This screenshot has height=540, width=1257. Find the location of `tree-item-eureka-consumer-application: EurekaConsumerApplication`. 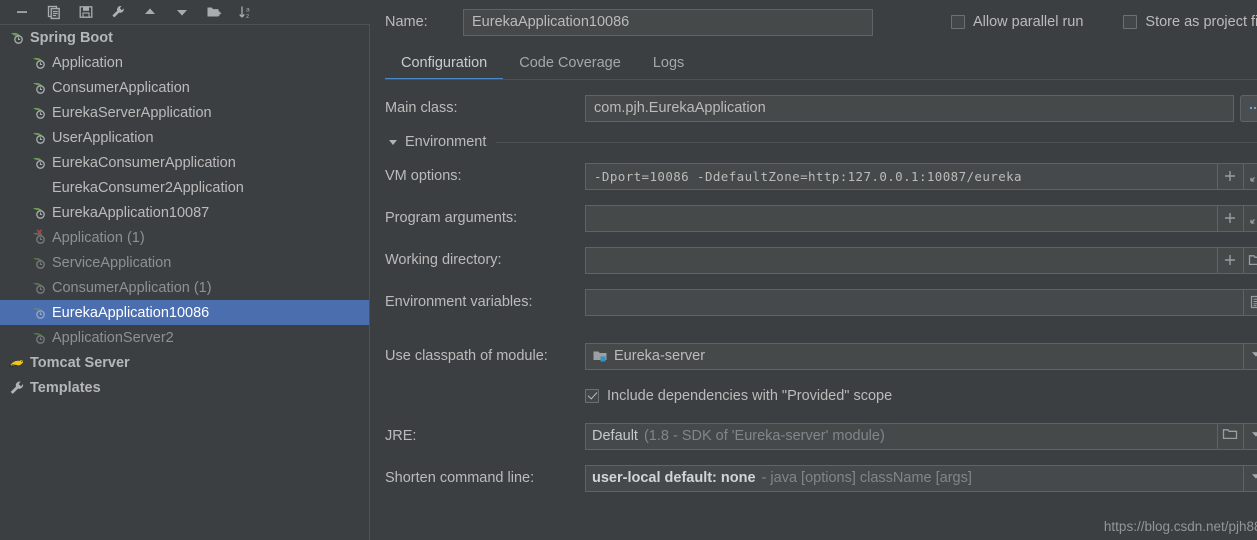

tree-item-eureka-consumer-application: EurekaConsumerApplication is located at coordinates (184, 162).